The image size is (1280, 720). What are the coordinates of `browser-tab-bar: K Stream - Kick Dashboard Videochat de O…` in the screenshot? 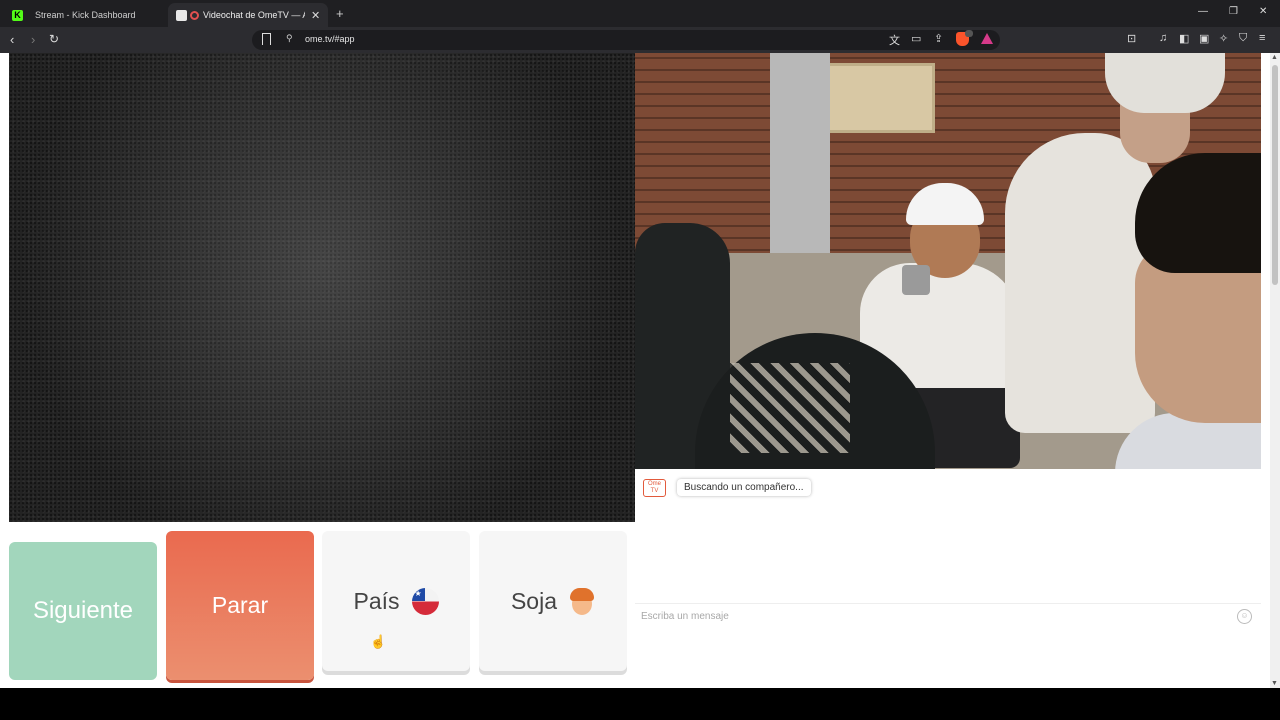 It's located at (640, 13).